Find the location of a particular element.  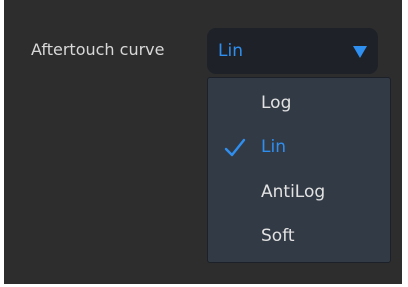

menu-item-antilog: AntiLog is located at coordinates (299, 193).